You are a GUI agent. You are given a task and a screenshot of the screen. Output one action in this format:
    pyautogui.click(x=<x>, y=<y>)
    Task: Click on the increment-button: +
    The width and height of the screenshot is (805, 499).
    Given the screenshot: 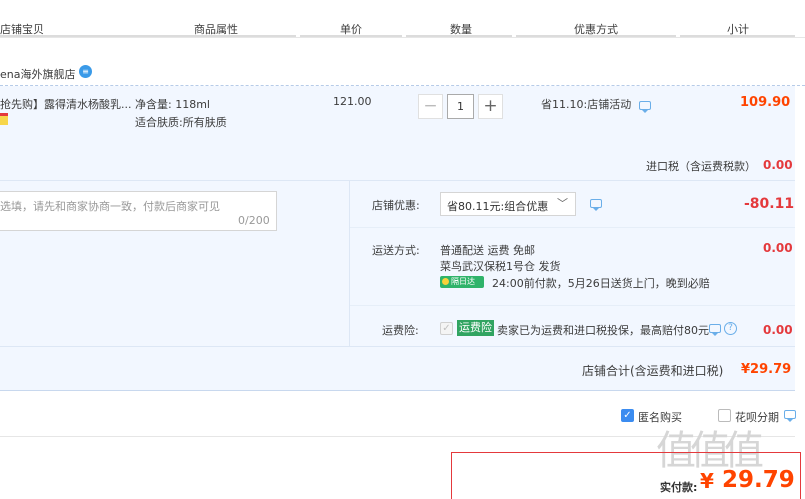 What is the action you would take?
    pyautogui.click(x=490, y=106)
    